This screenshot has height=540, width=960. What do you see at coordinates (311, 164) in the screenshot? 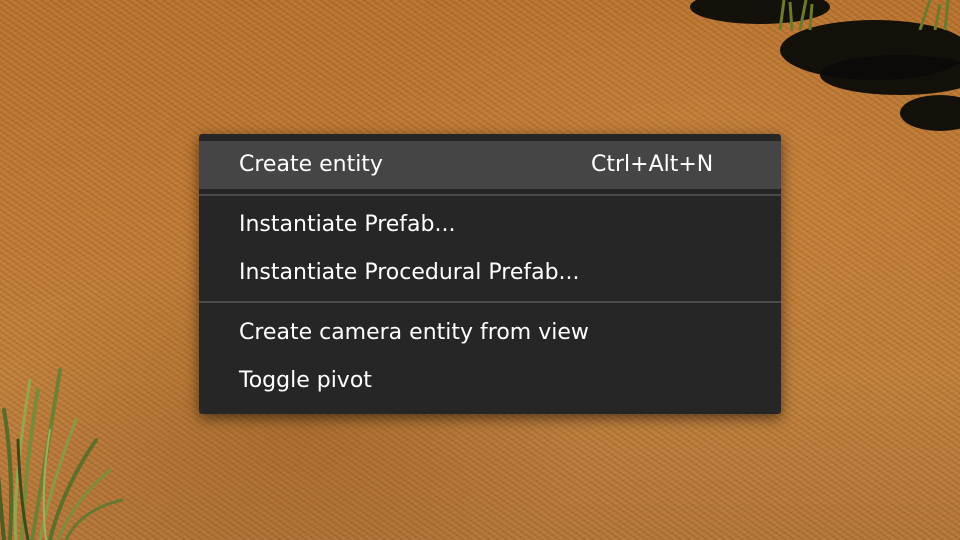
I see `menu-item-label: Create entity` at bounding box center [311, 164].